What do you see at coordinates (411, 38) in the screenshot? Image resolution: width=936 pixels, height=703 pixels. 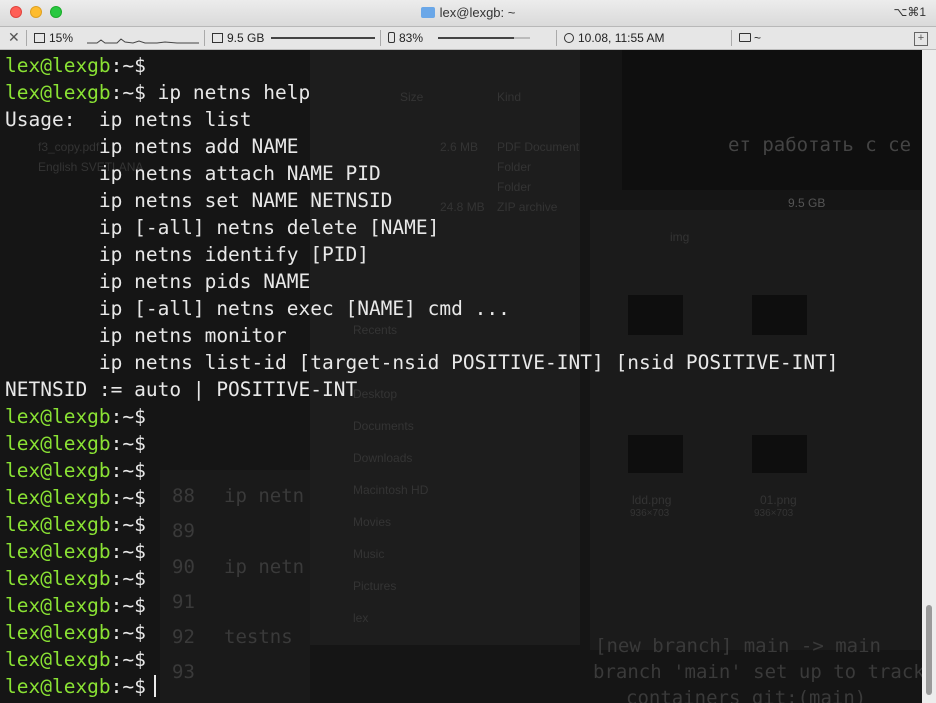 I see `battery-value: 83%` at bounding box center [411, 38].